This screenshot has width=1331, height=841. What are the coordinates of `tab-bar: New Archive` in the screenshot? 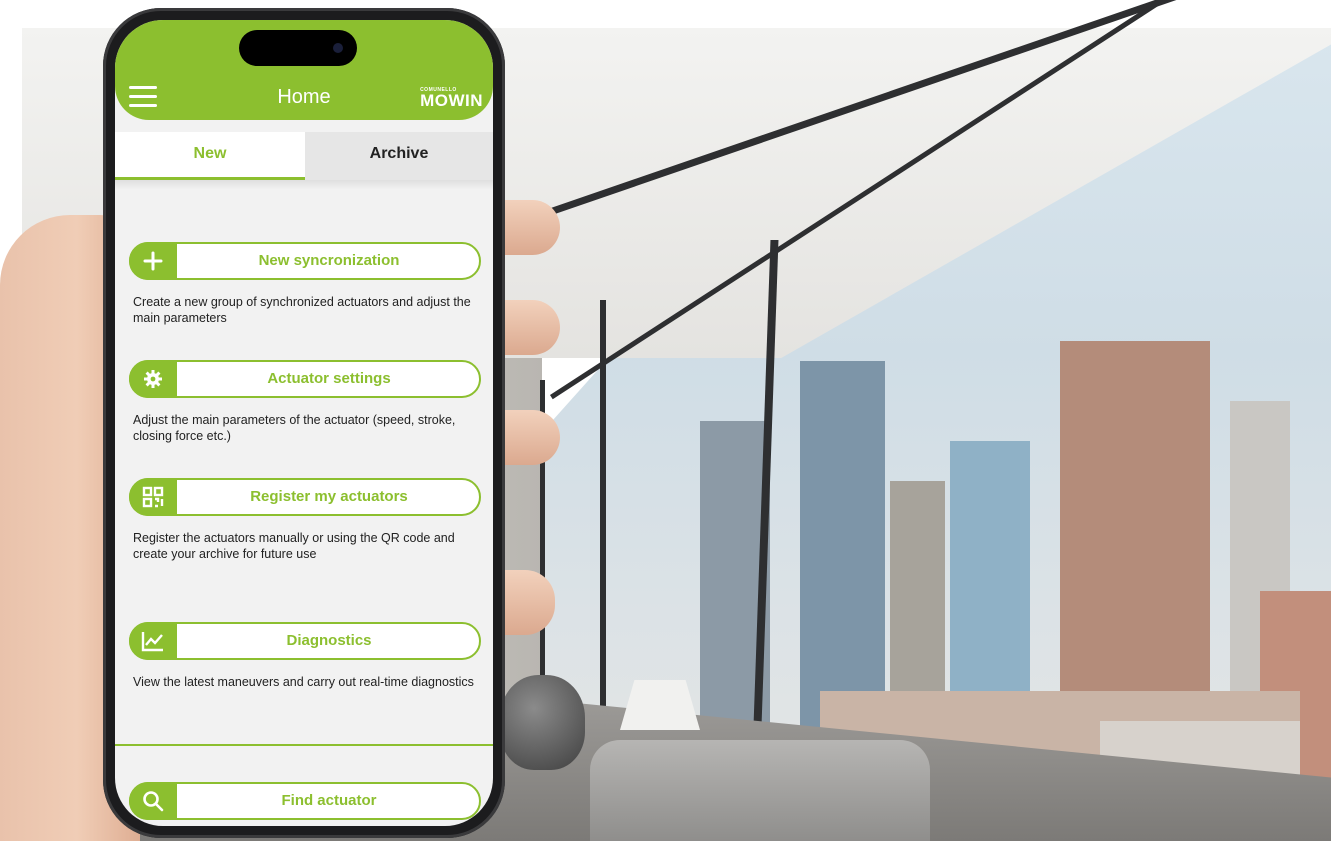 It's located at (304, 156).